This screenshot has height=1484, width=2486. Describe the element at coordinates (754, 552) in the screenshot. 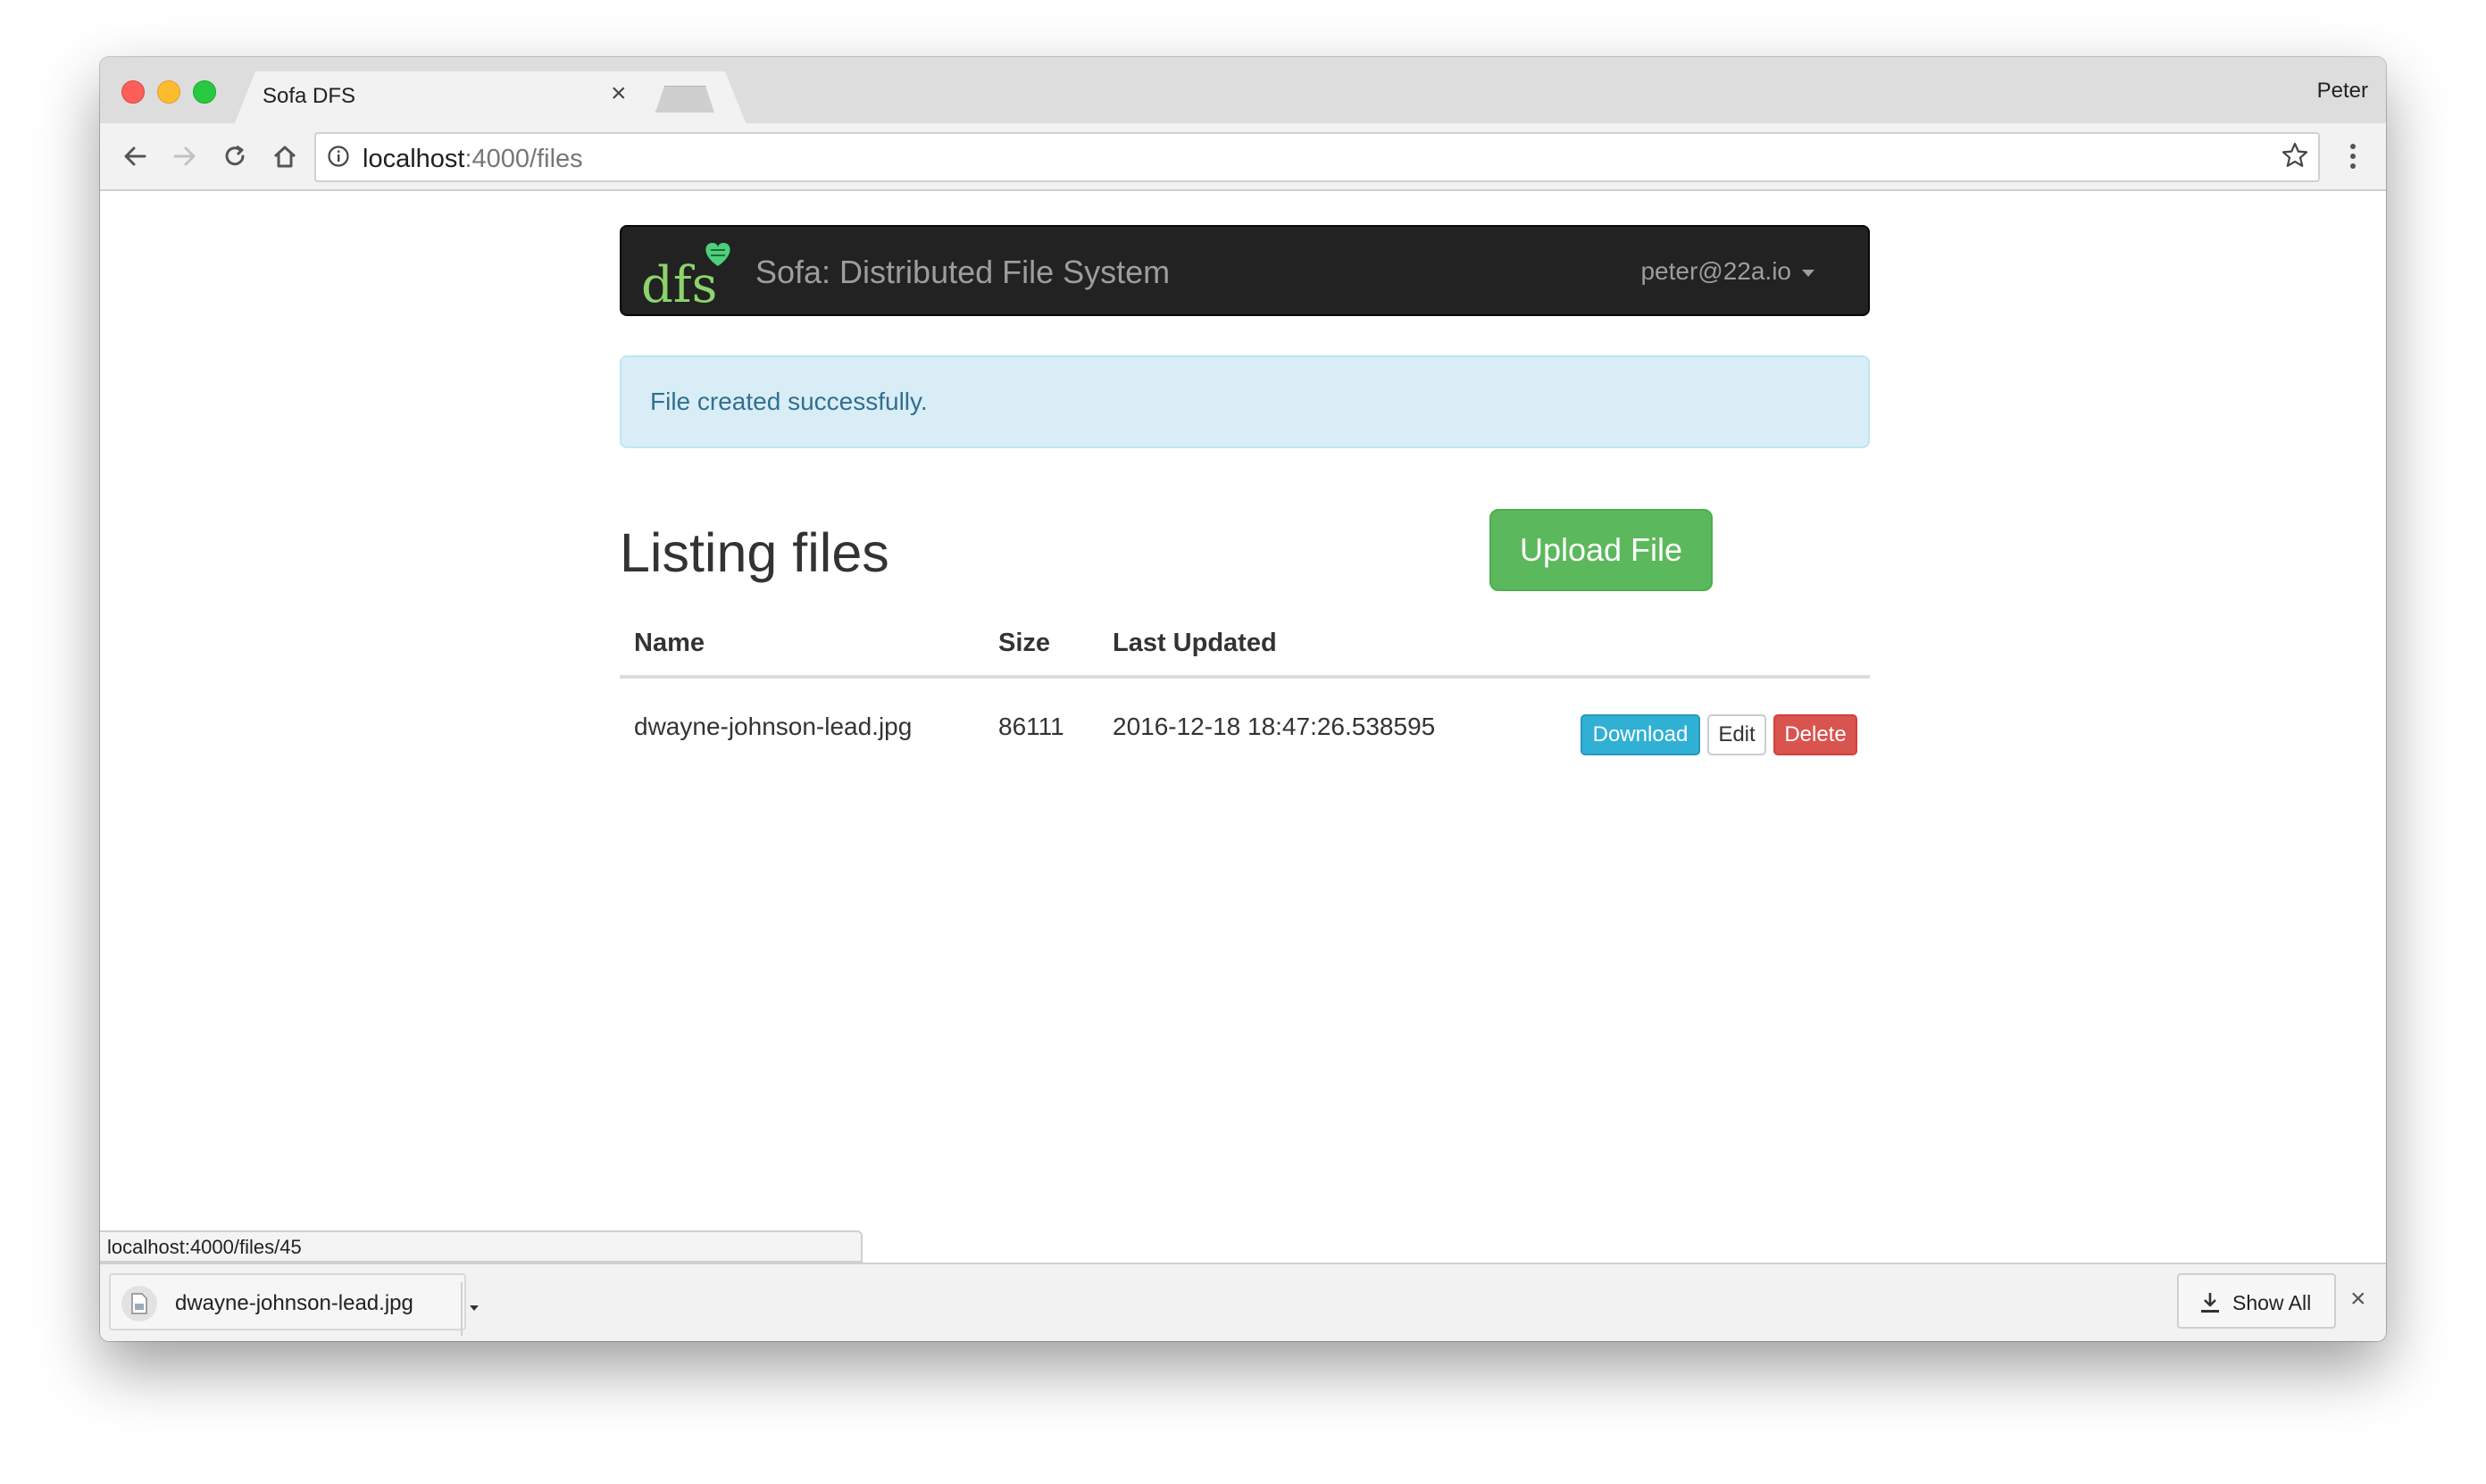

I see `page-title: Listing files` at that location.